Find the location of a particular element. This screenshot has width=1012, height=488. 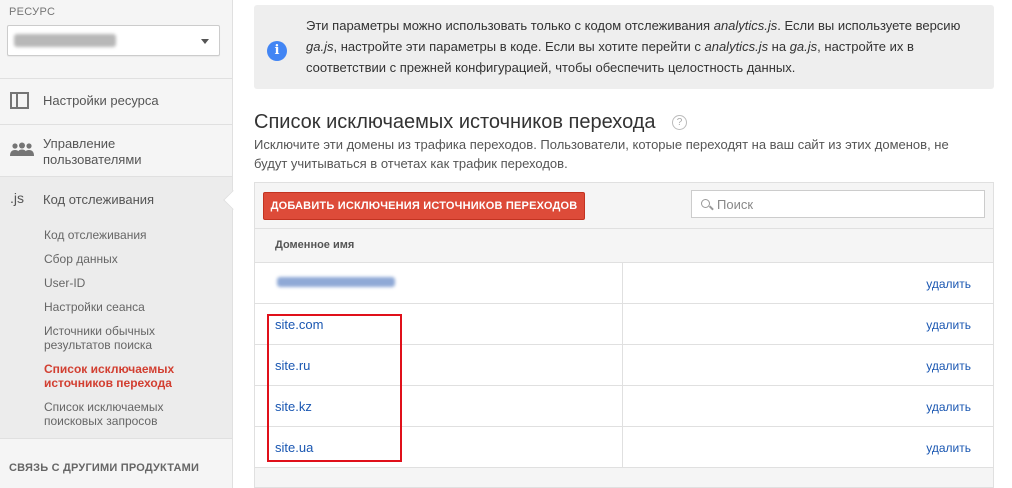

page-title: Список исключаемых источников перехода is located at coordinates (455, 122).